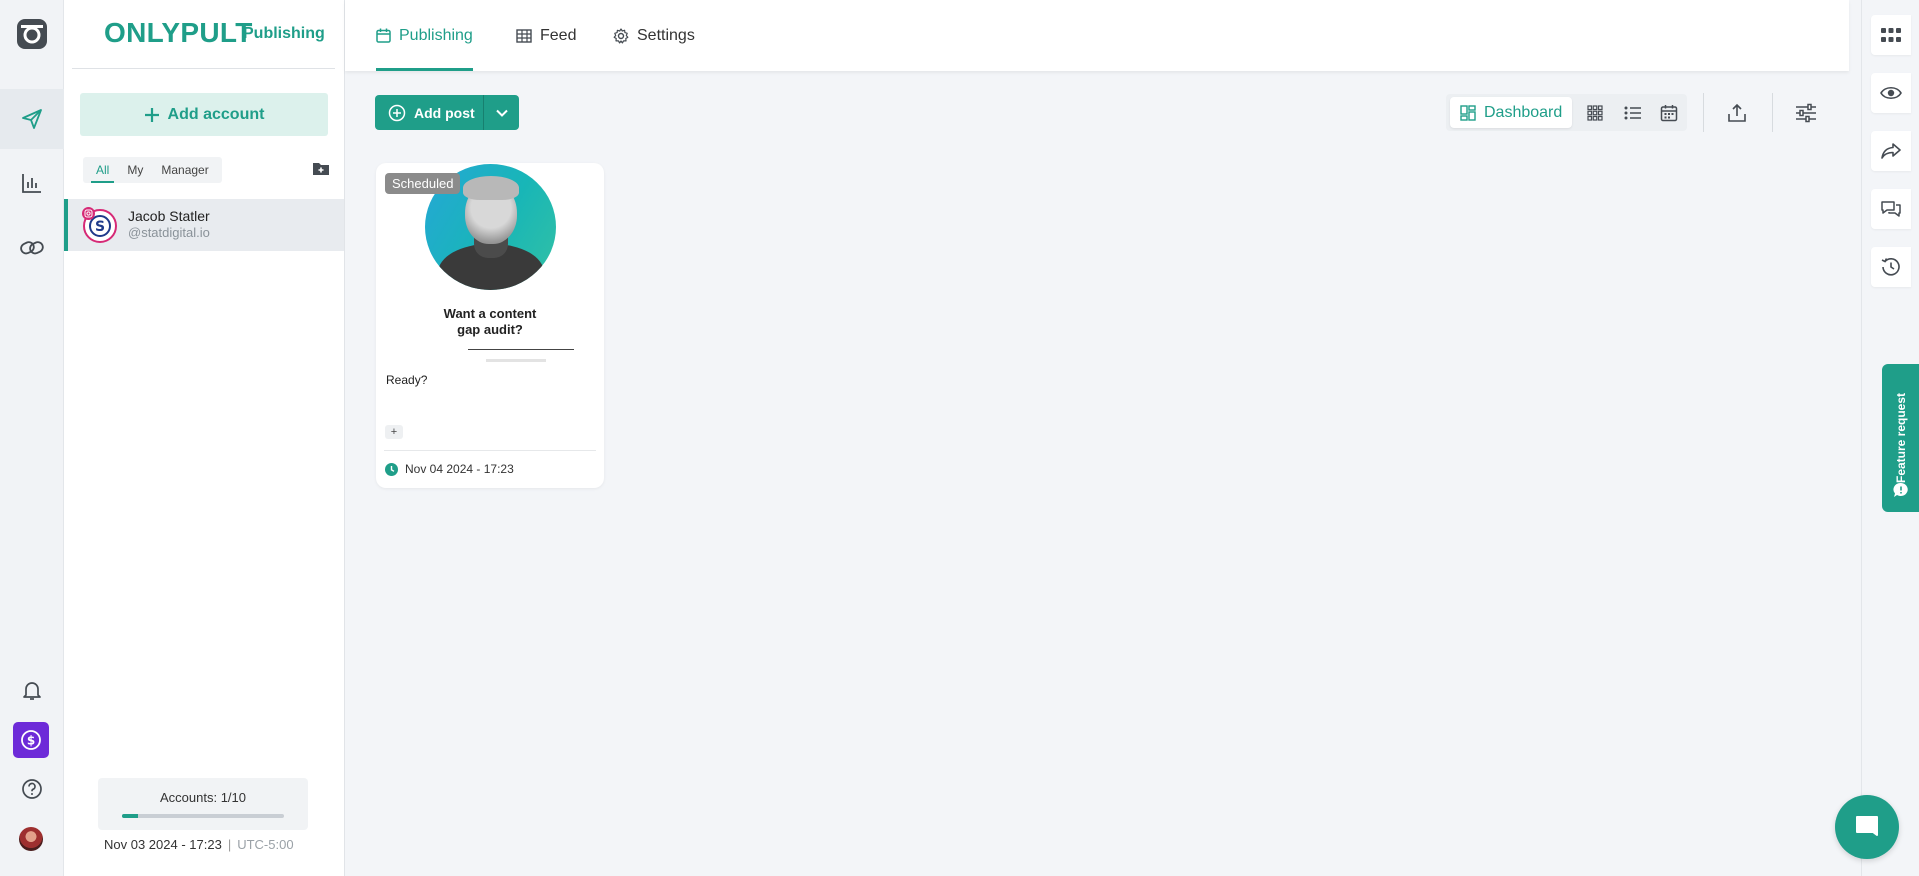  What do you see at coordinates (184, 170) in the screenshot?
I see `filter-manager: Manager` at bounding box center [184, 170].